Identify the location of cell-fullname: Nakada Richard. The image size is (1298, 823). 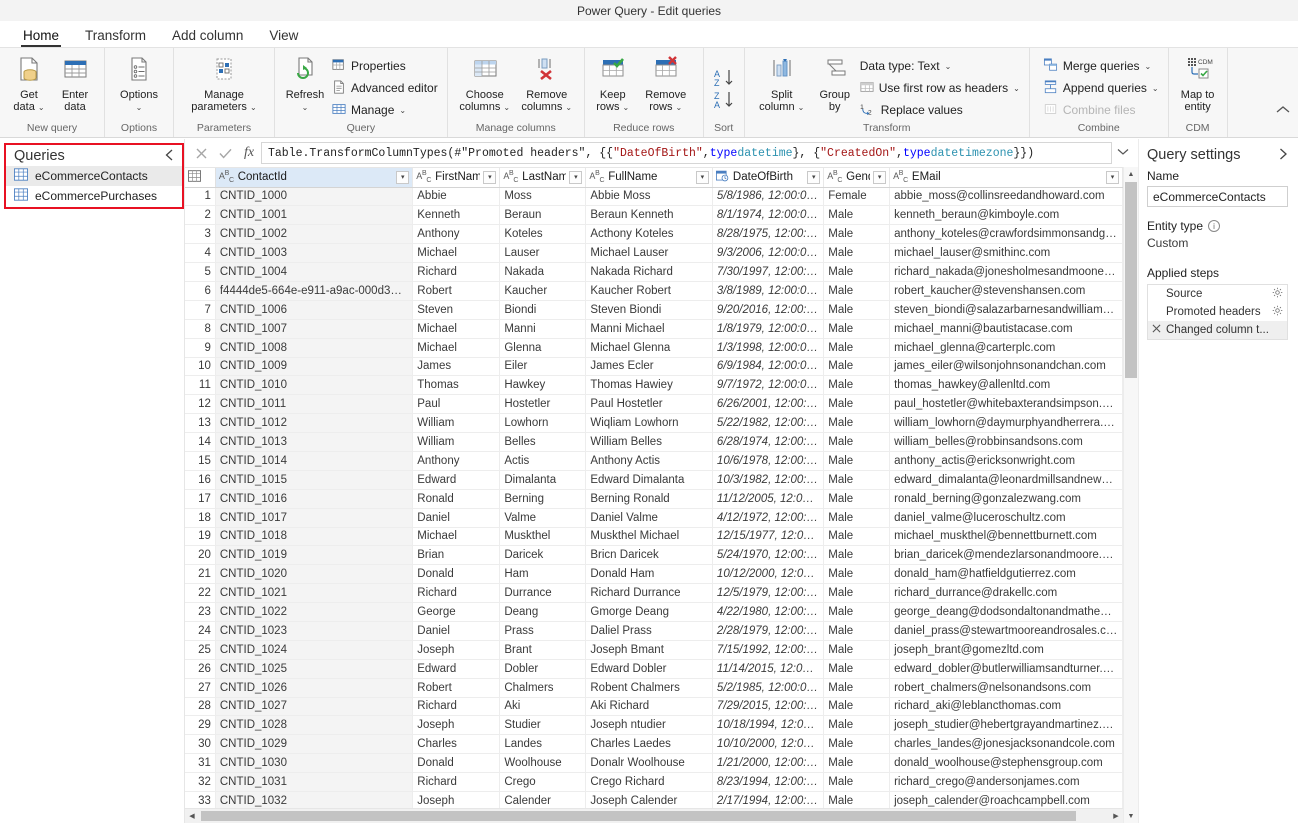
(649, 272).